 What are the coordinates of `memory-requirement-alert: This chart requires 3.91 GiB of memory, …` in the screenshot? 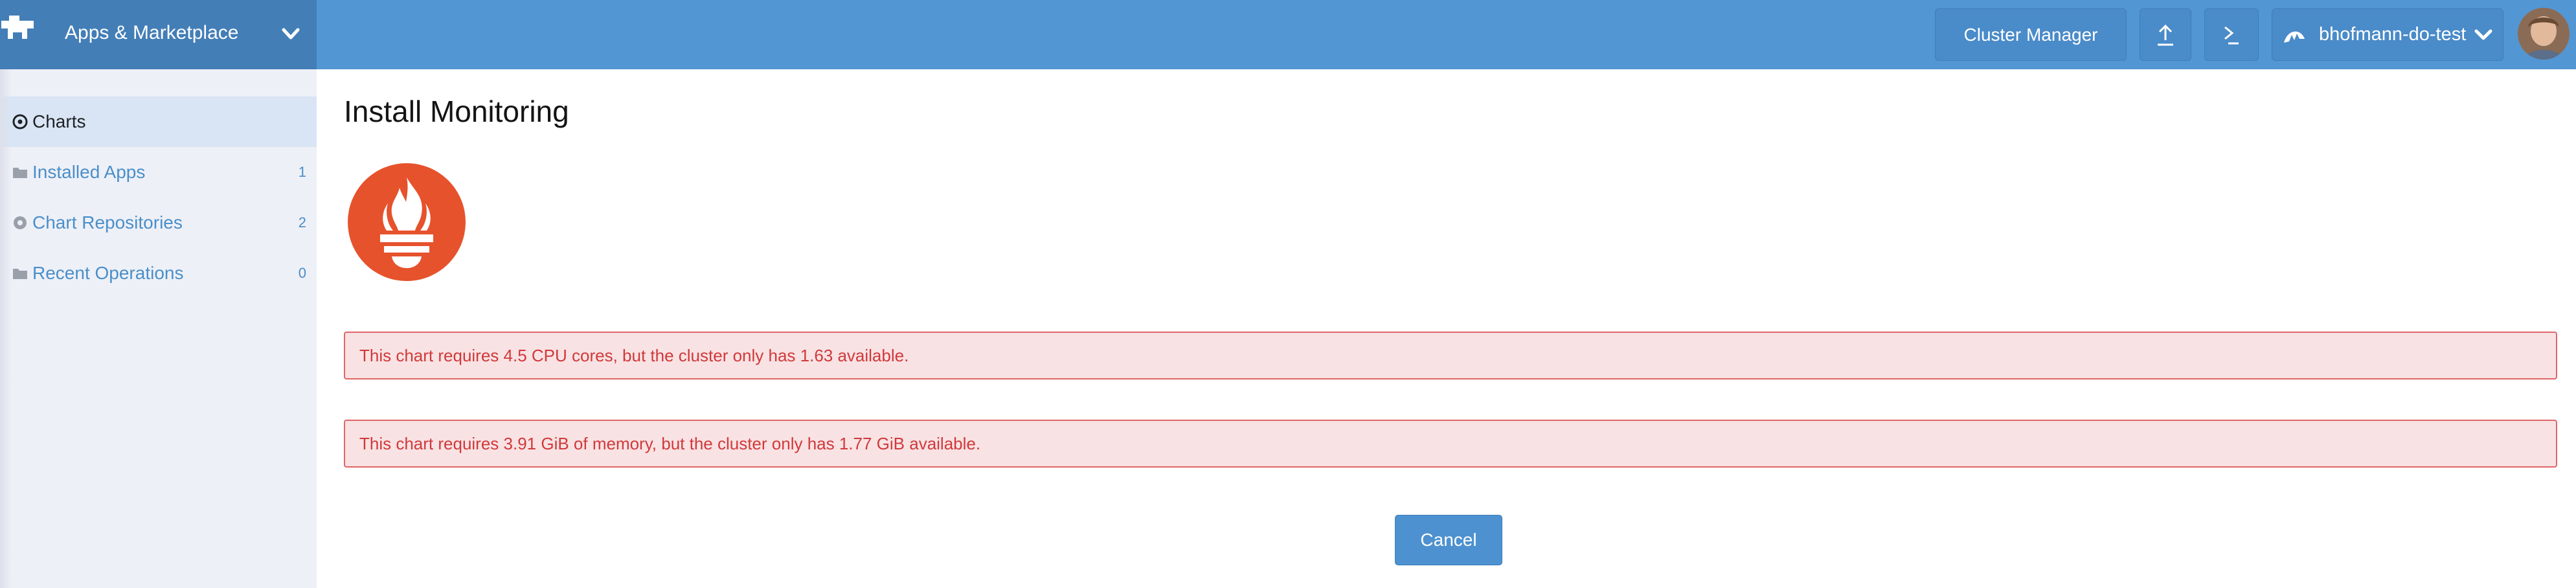 It's located at (1450, 444).